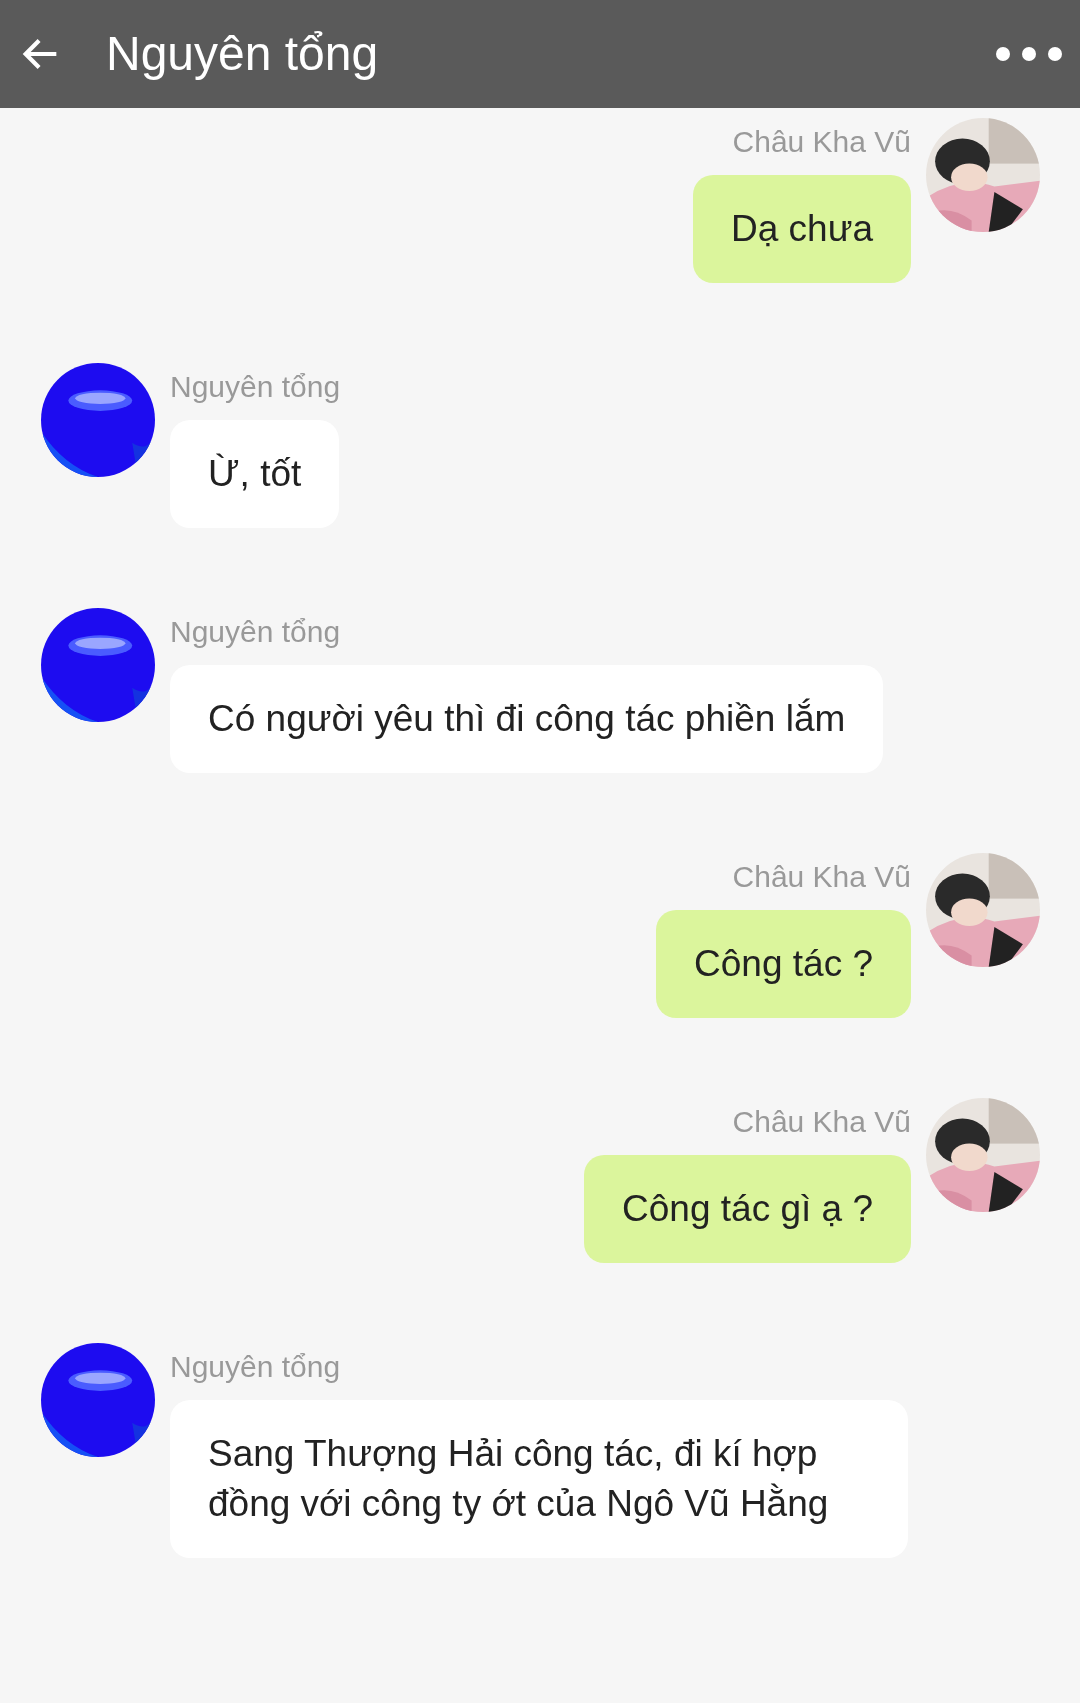  What do you see at coordinates (242, 54) in the screenshot?
I see `chat-title: Nguyên tổng` at bounding box center [242, 54].